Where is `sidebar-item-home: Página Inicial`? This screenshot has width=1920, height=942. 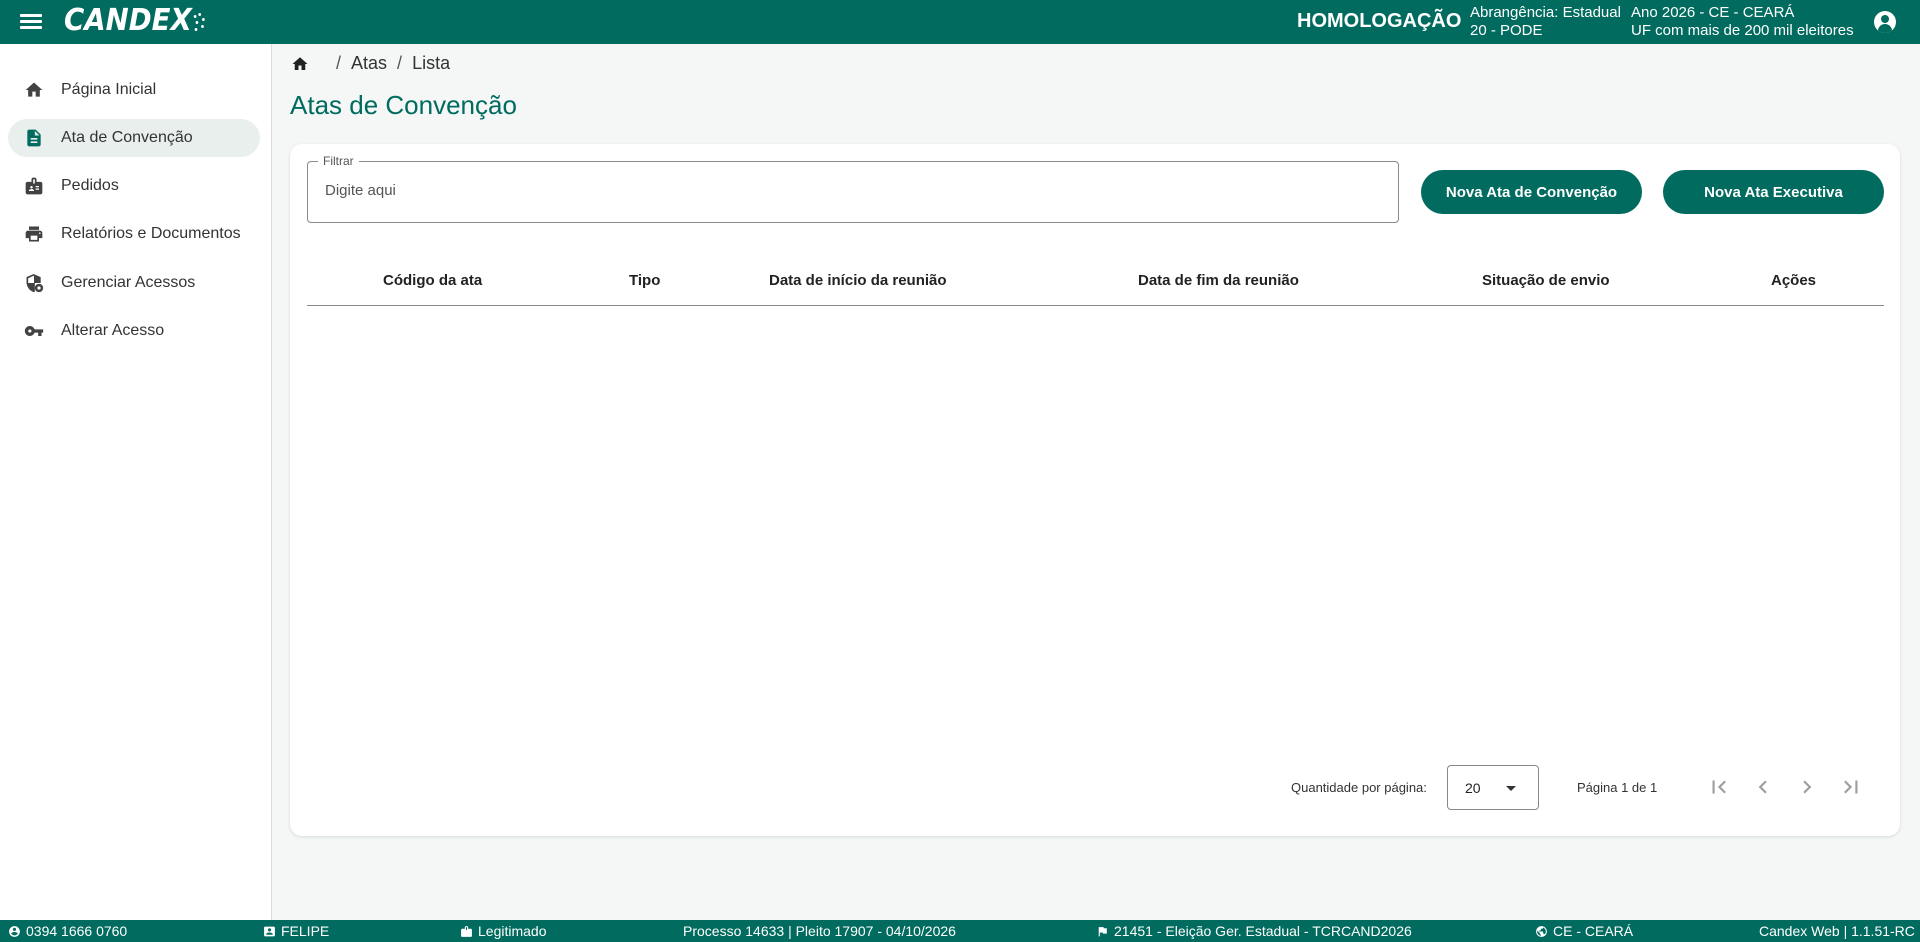 sidebar-item-home: Página Inicial is located at coordinates (134, 90).